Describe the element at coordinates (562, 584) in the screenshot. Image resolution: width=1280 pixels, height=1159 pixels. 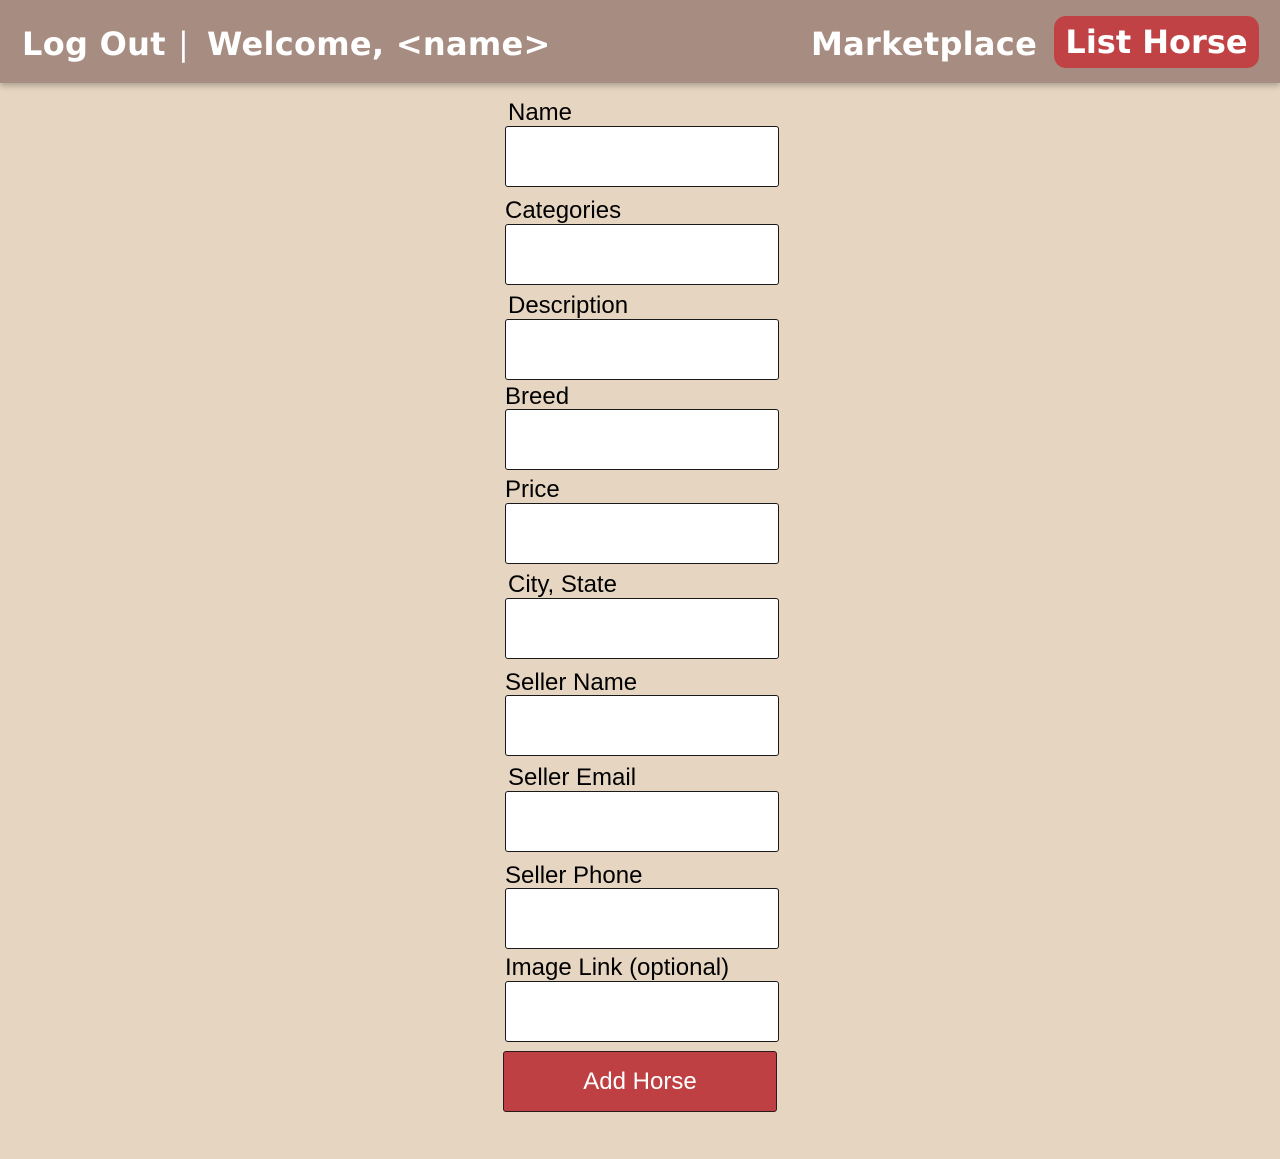
I see `city-state-label: City, State` at that location.